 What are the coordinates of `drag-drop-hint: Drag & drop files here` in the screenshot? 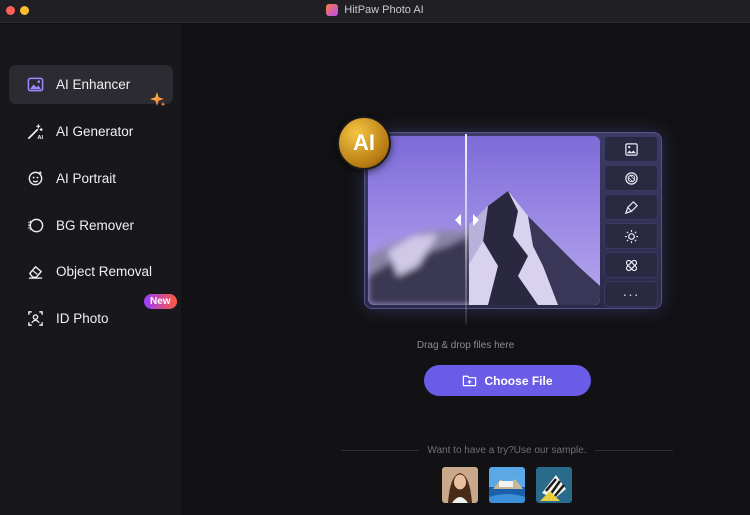 It's located at (465, 345).